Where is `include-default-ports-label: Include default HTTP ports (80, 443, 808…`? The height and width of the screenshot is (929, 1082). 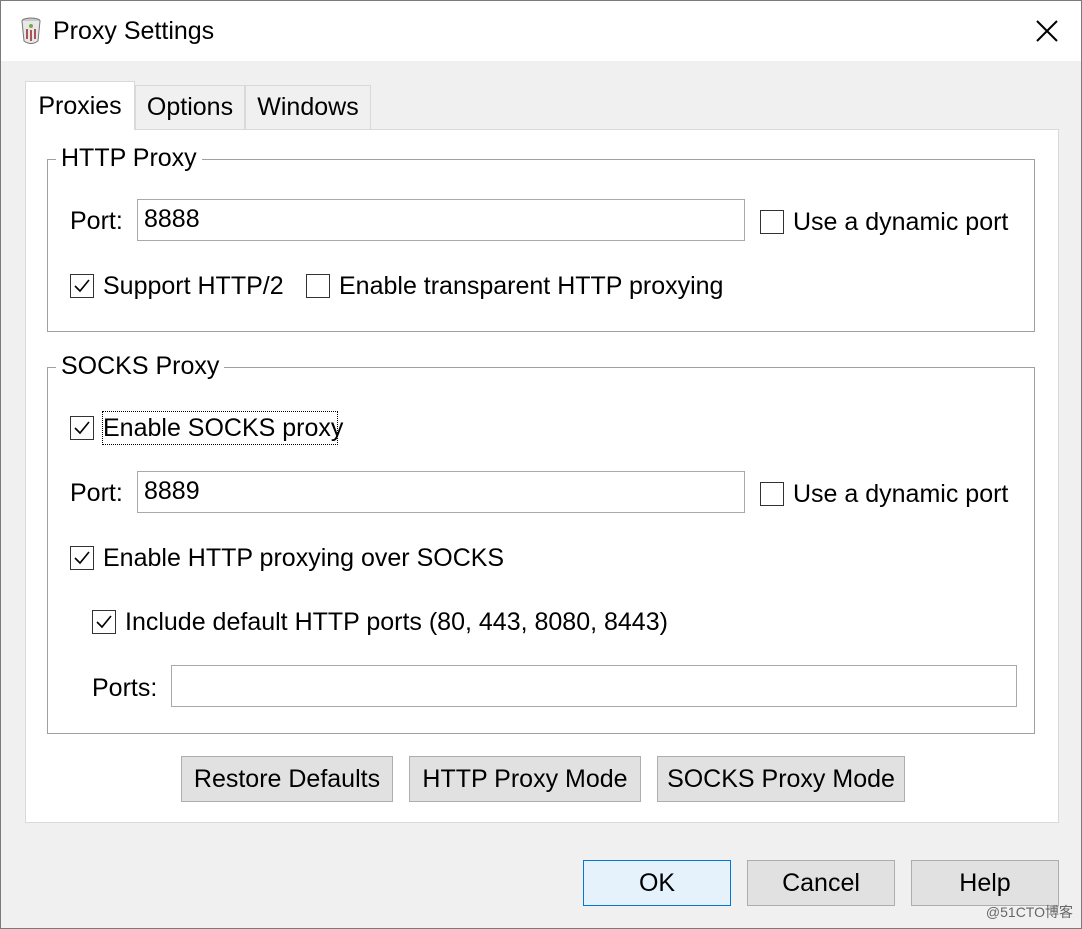 include-default-ports-label: Include default HTTP ports (80, 443, 808… is located at coordinates (396, 622).